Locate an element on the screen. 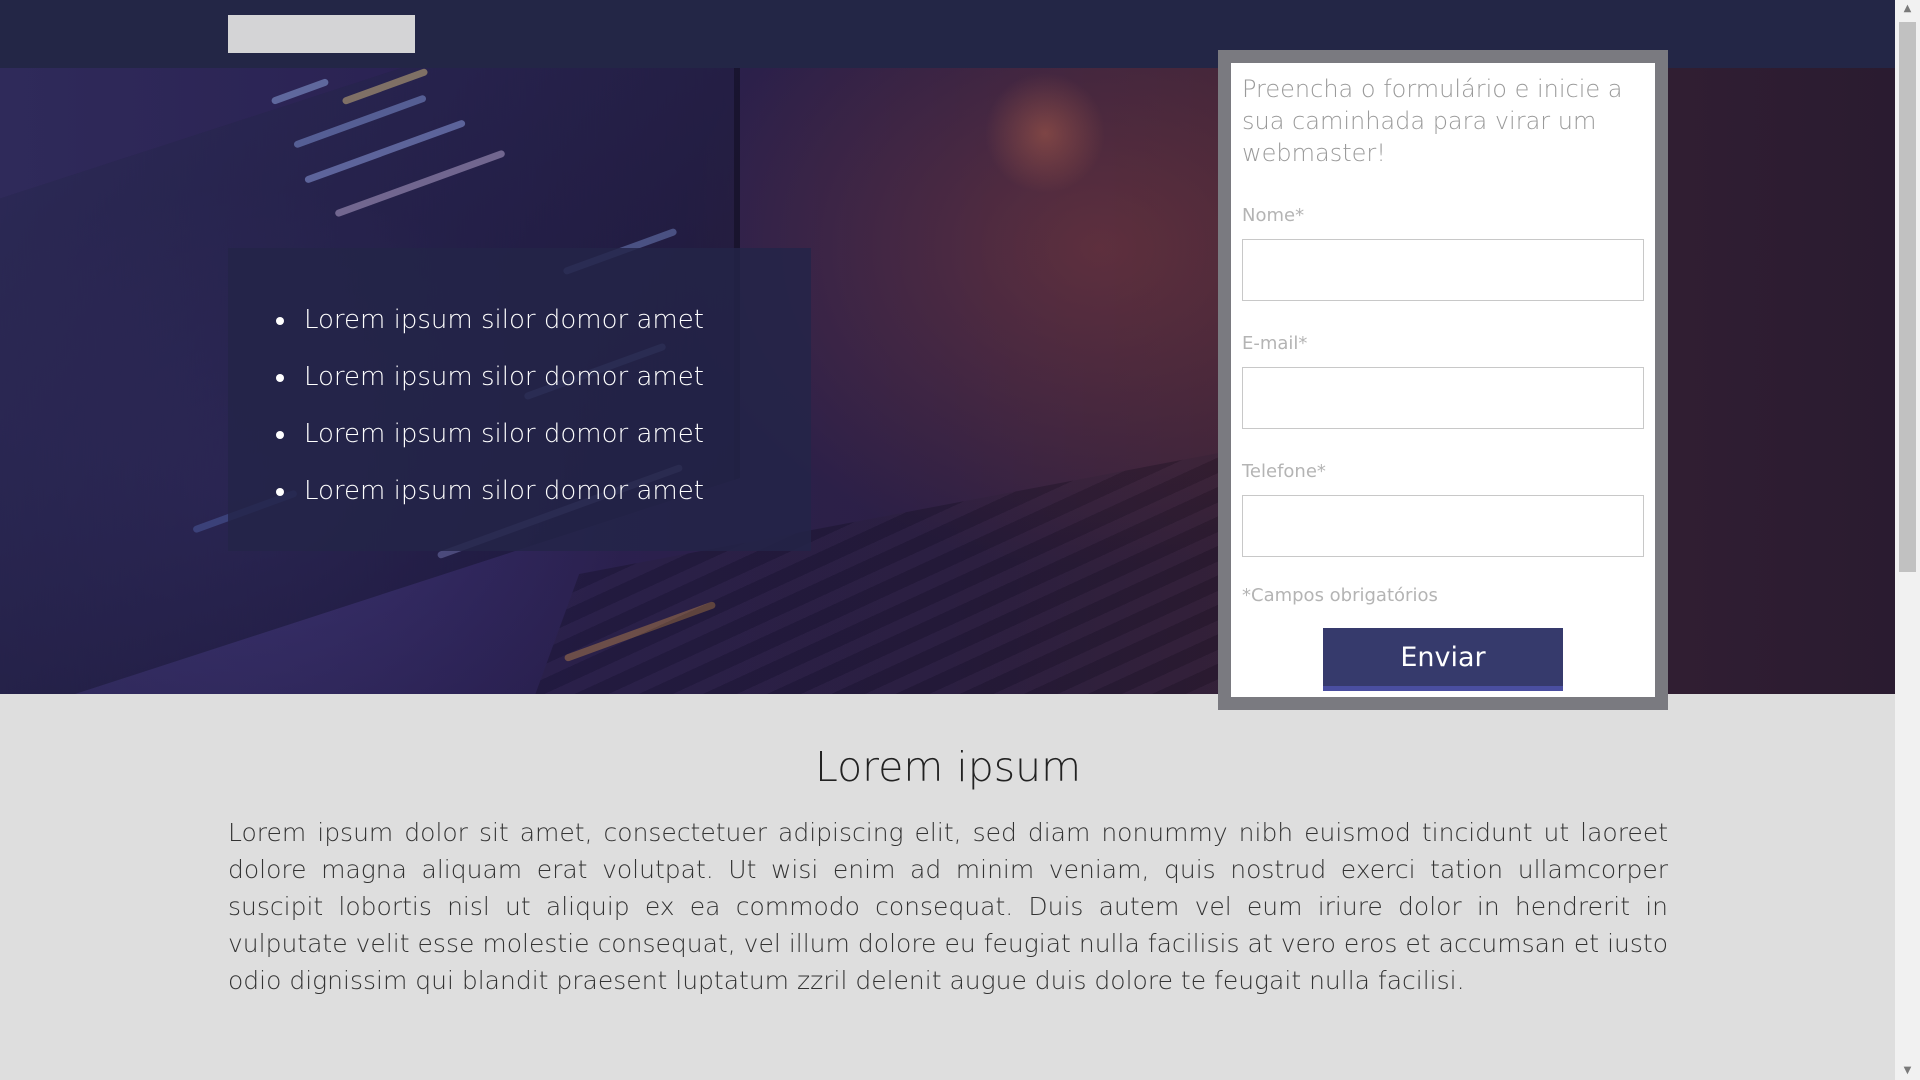 Image resolution: width=1920 pixels, height=1080 pixels. name-field is located at coordinates (1443, 270).